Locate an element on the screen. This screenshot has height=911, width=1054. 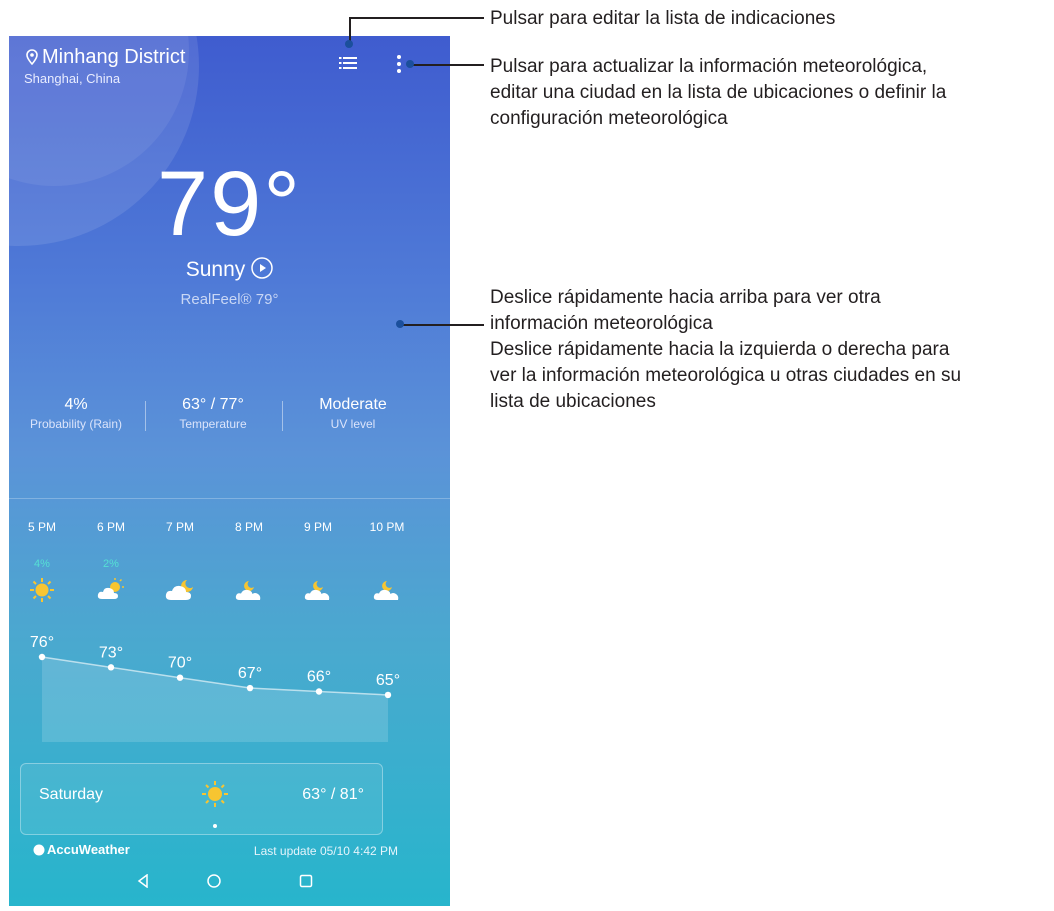
stat-label: Temperature is located at coordinates (213, 424).